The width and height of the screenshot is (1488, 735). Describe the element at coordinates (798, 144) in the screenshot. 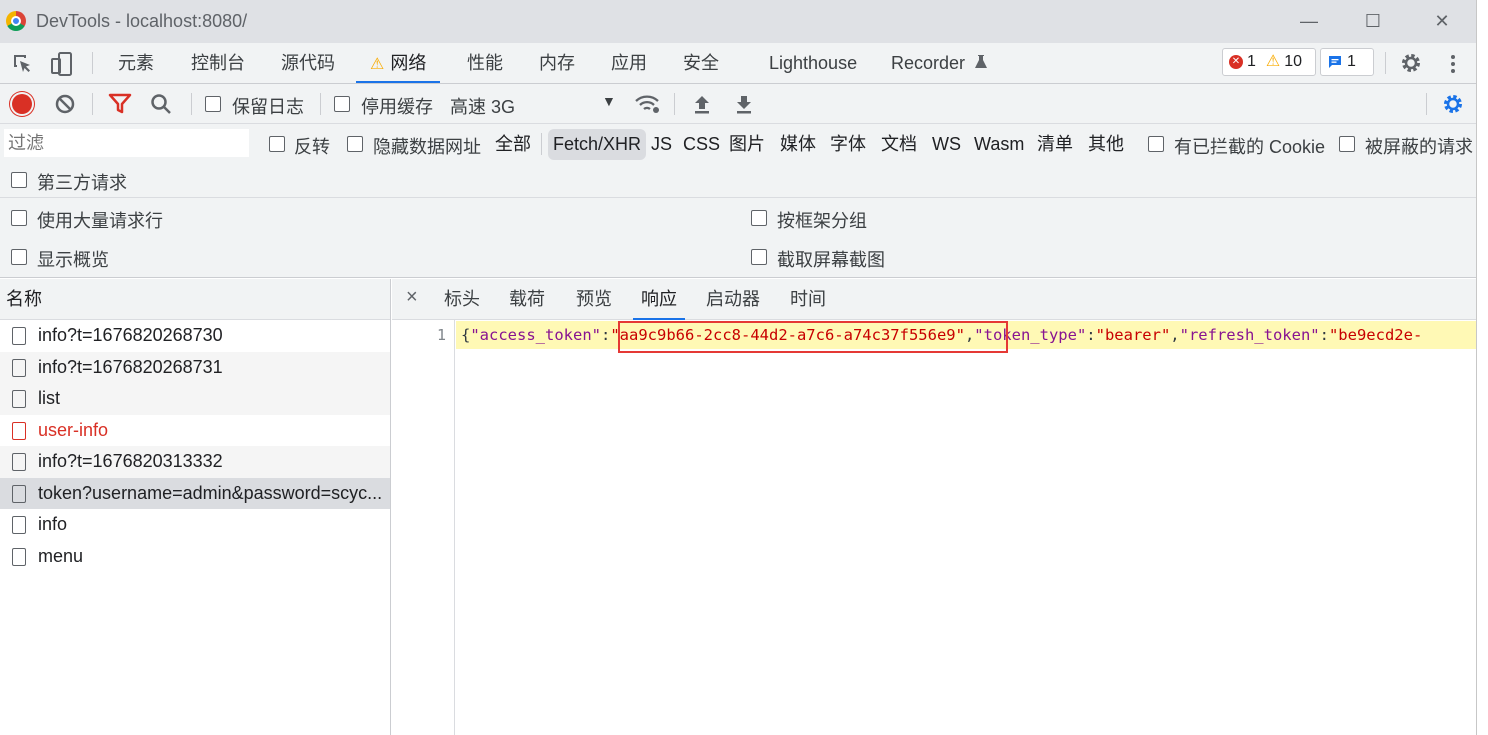

I see `filter-type-media: 媒体` at that location.